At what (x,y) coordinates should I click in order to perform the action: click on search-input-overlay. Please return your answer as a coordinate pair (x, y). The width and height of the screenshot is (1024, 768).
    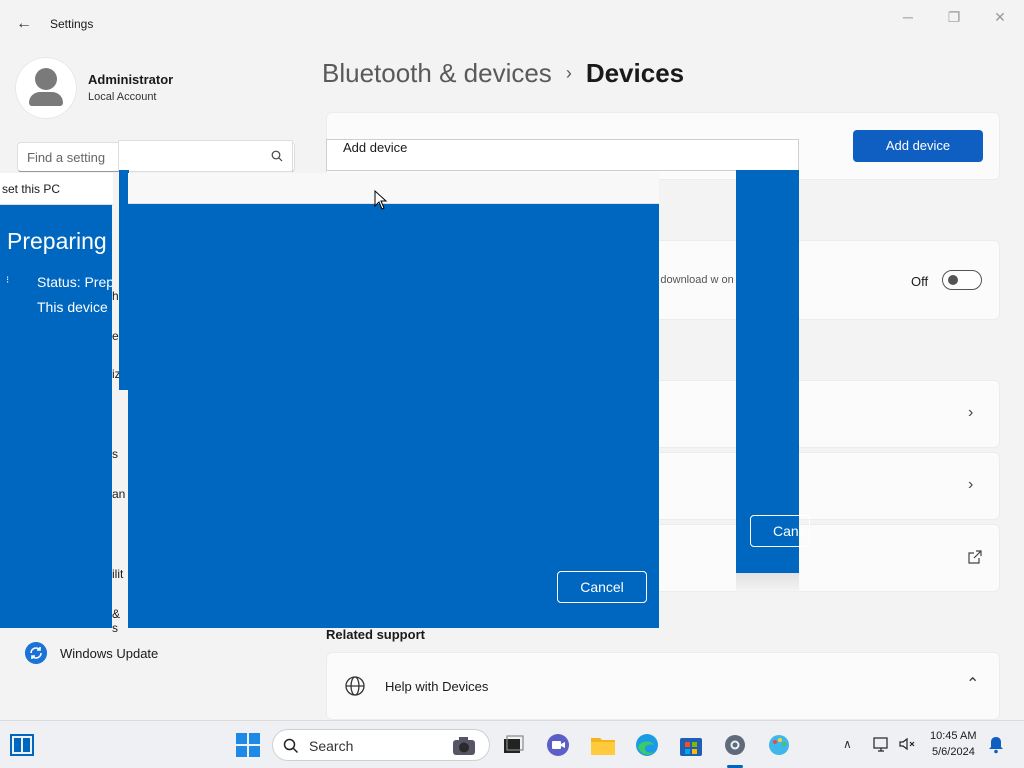
    Looking at the image, I should click on (205, 156).